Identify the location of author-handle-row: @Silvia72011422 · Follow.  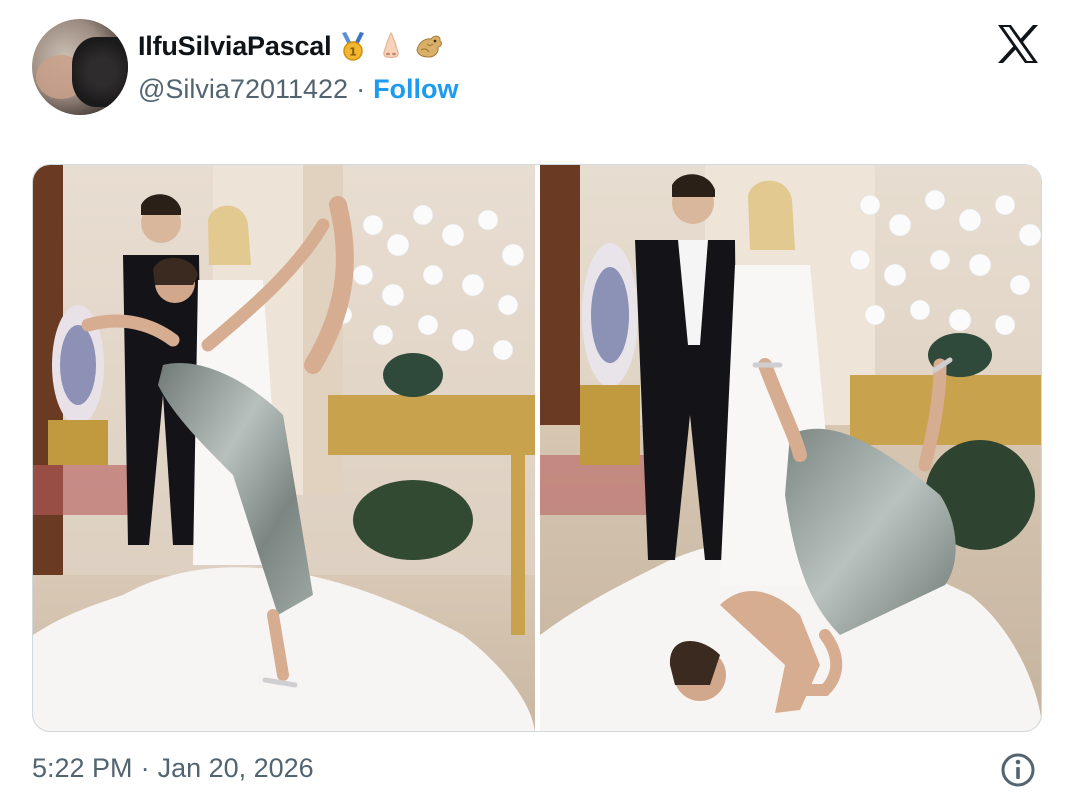
(298, 89).